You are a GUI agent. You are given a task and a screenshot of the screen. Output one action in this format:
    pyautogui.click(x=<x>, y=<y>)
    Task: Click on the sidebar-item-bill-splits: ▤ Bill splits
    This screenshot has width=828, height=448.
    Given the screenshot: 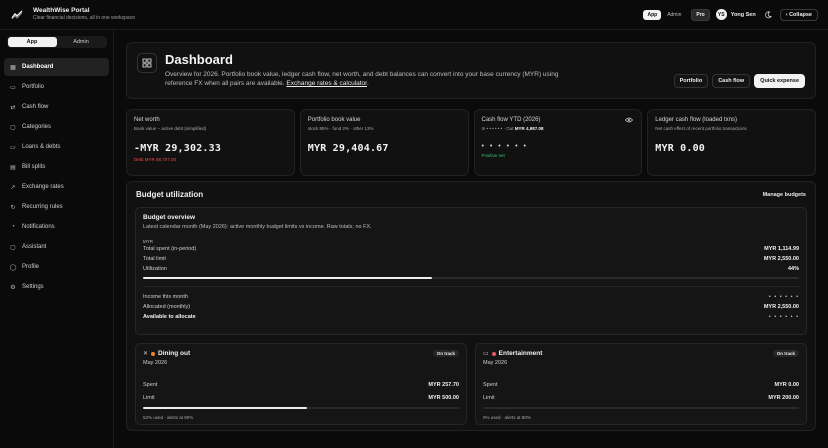 What is the action you would take?
    pyautogui.click(x=56, y=167)
    